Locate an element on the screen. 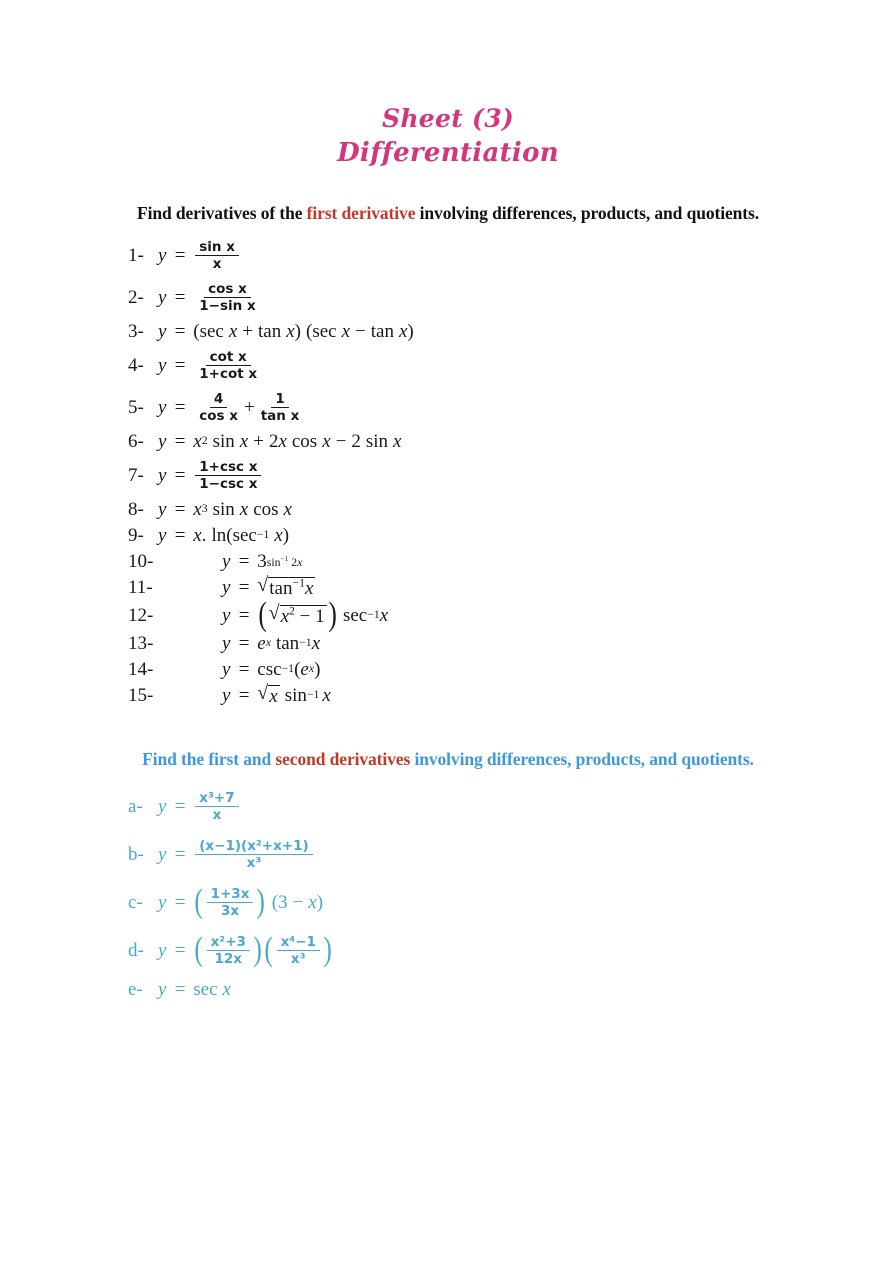 This screenshot has width=896, height=1280. problem-number-10: 10- is located at coordinates (141, 561).